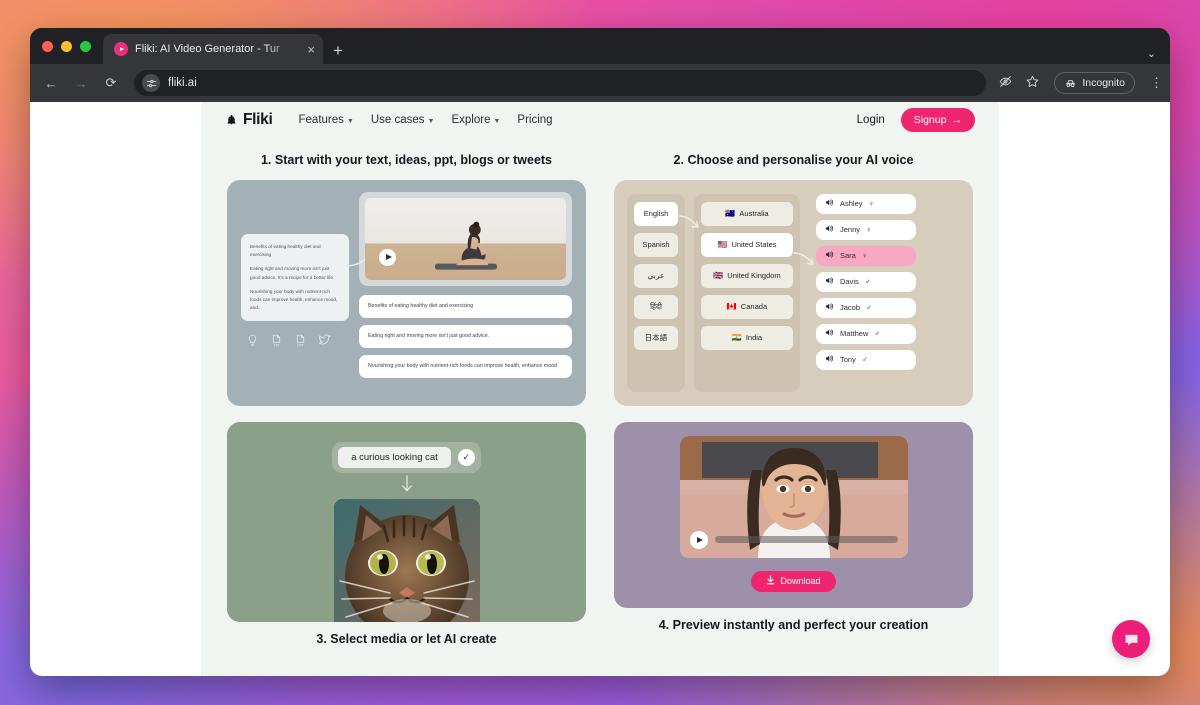 Image resolution: width=1200 pixels, height=705 pixels. What do you see at coordinates (747, 275) in the screenshot?
I see `country-option-united-kingdom: 🇬🇧 United Kingdom` at bounding box center [747, 275].